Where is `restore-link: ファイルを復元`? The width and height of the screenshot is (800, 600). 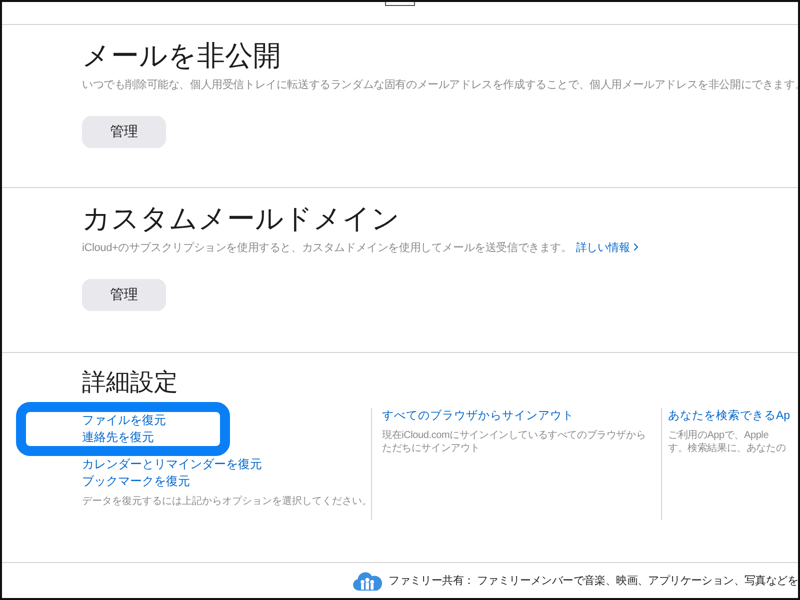
restore-link: ファイルを復元 is located at coordinates (151, 420).